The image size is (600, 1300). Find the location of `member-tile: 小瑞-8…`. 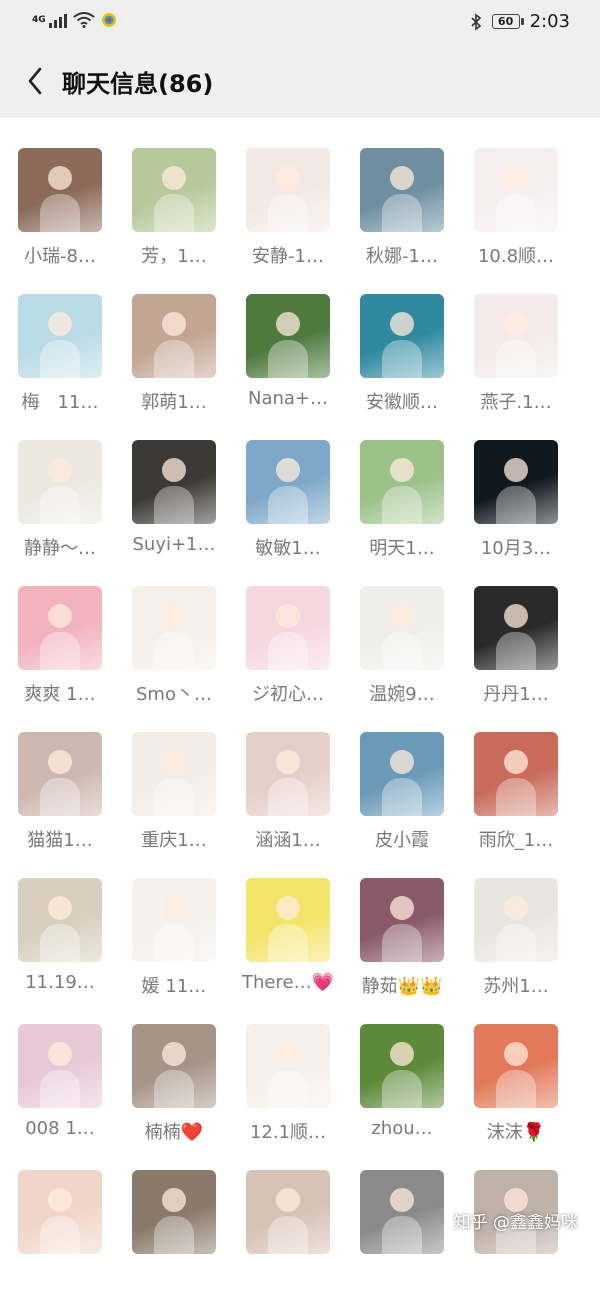

member-tile: 小瑞-8… is located at coordinates (60, 213).